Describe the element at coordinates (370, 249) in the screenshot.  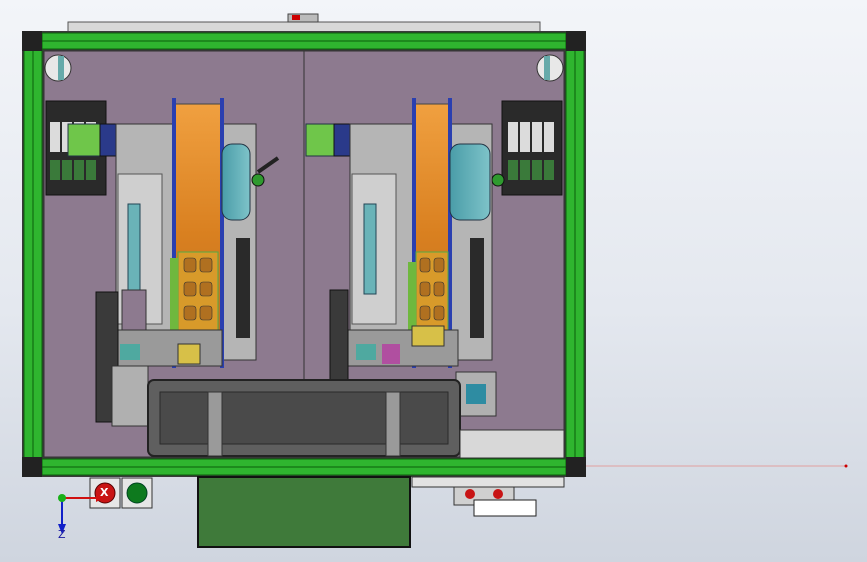
I see `right-cylinder` at that location.